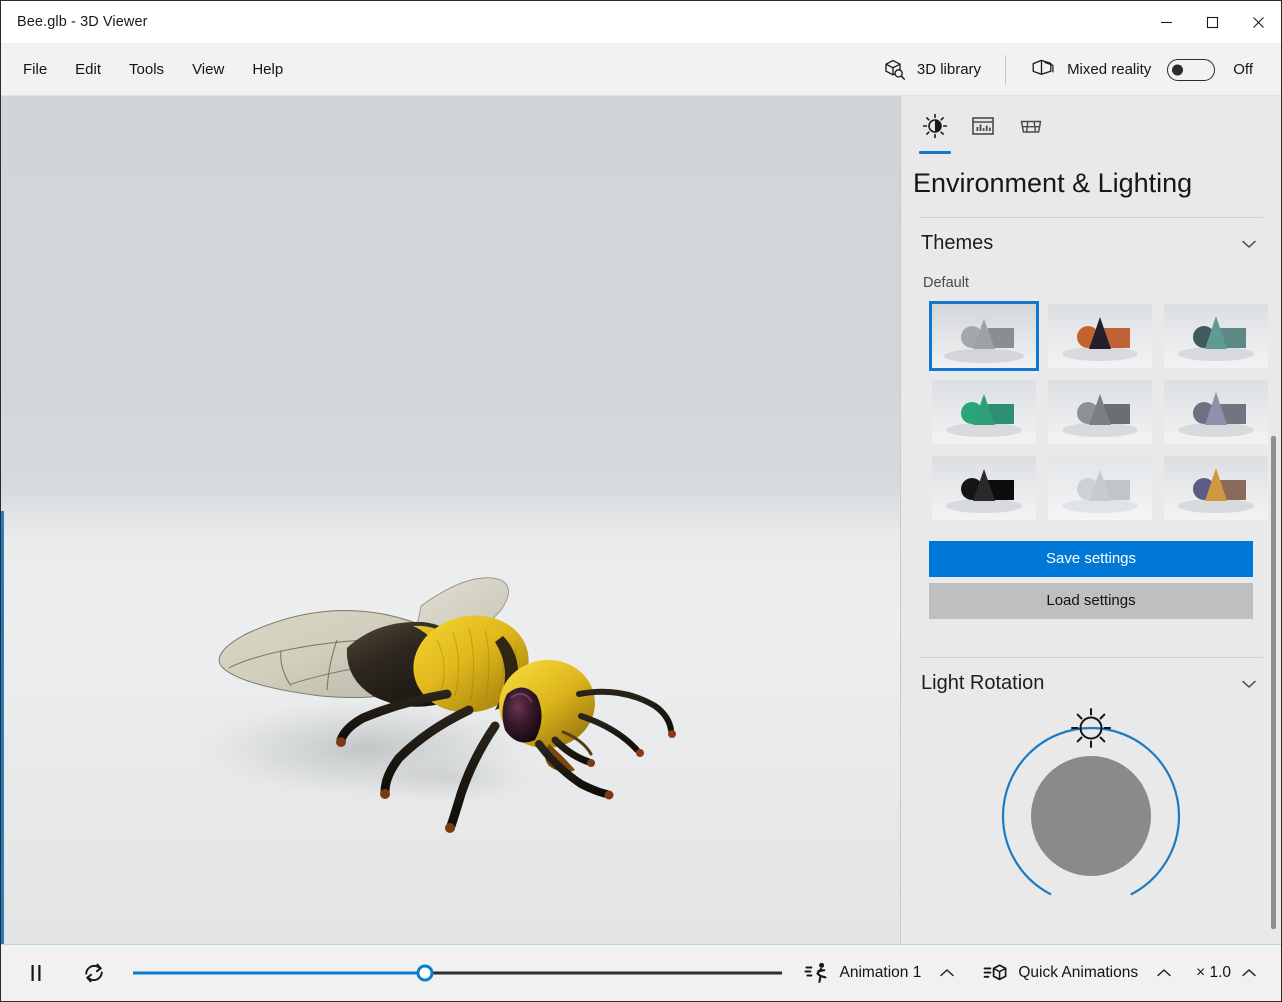  I want to click on quick-animations-label: Quick Animations, so click(1078, 972).